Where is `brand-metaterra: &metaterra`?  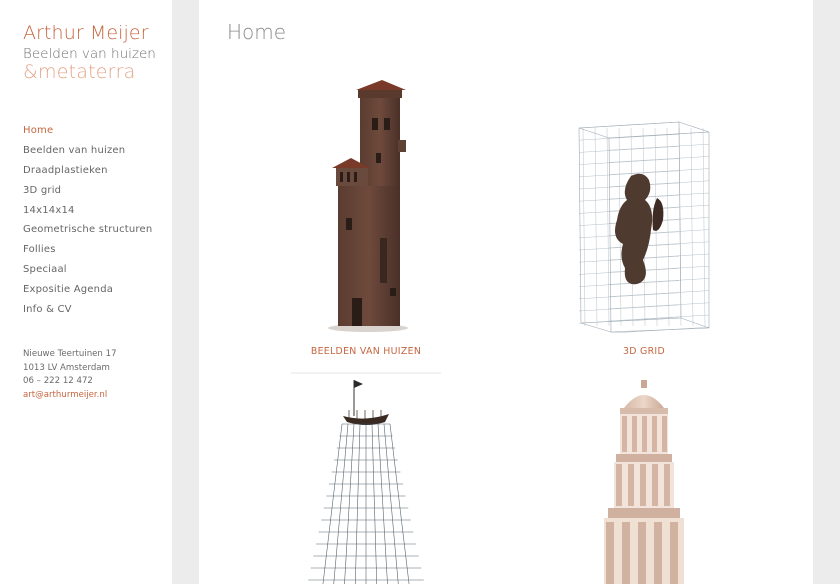 brand-metaterra: &metaterra is located at coordinates (89, 72).